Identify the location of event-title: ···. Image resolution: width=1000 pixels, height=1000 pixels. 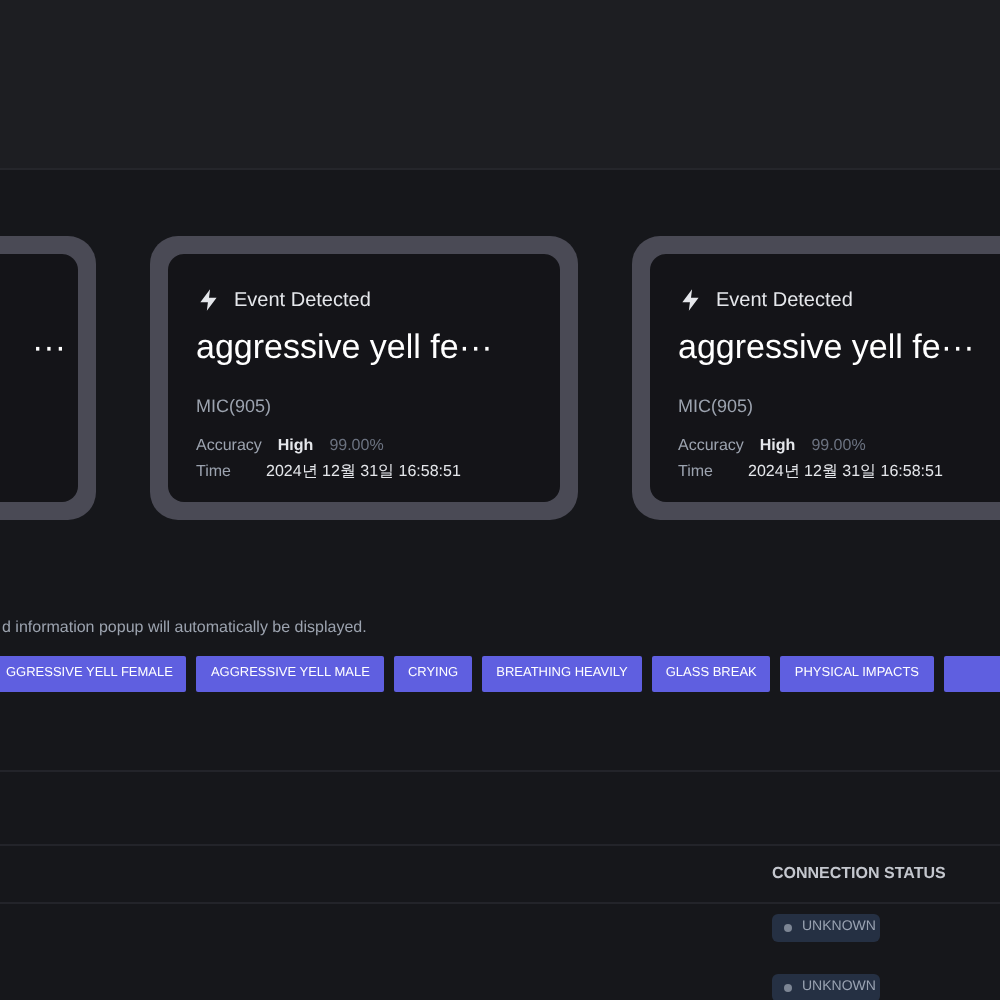
(49, 348).